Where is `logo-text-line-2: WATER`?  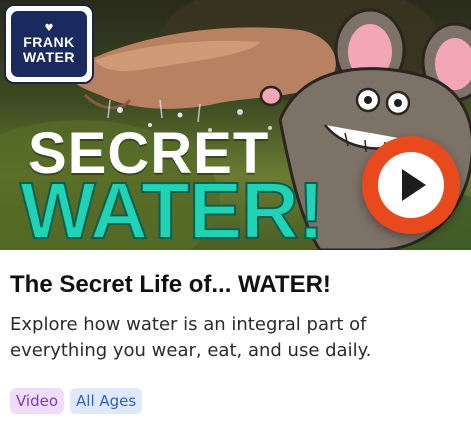 logo-text-line-2: WATER is located at coordinates (48, 56).